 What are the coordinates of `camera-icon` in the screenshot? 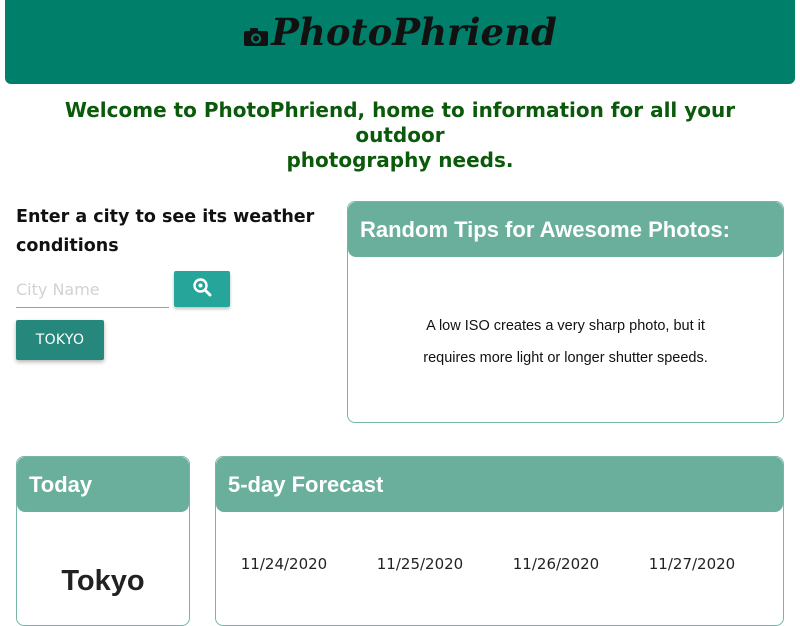 It's located at (256, 34).